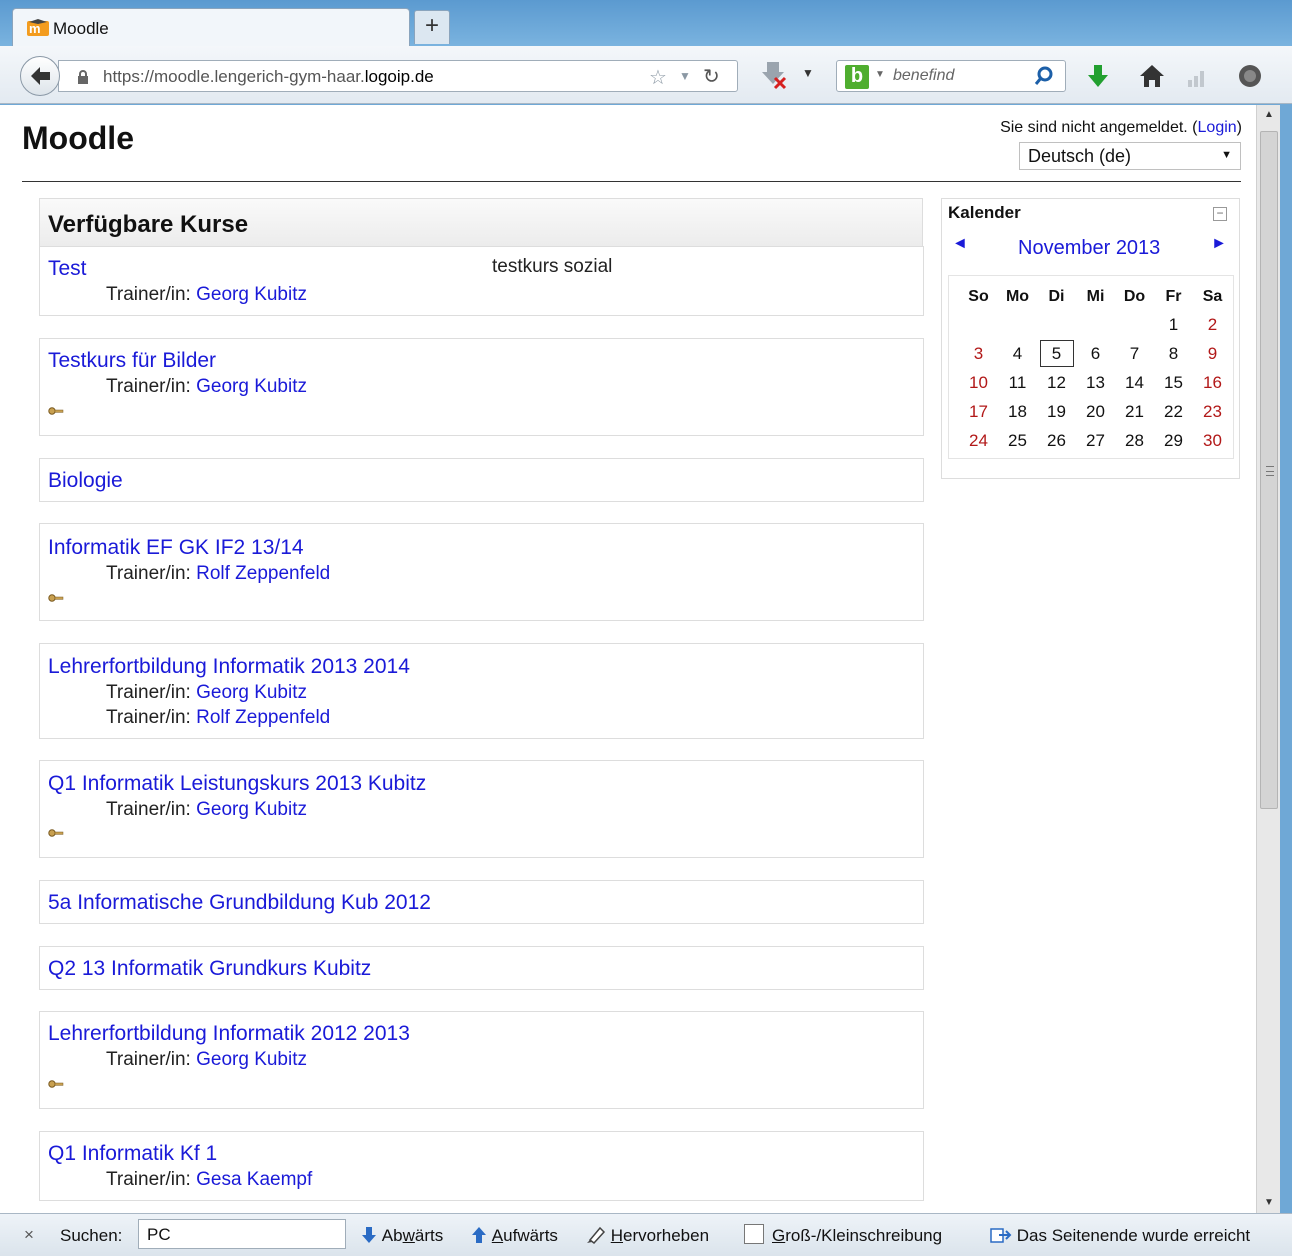  Describe the element at coordinates (229, 1034) in the screenshot. I see `course-link: Lehrerfortbildung Informatik 2012 2013` at that location.